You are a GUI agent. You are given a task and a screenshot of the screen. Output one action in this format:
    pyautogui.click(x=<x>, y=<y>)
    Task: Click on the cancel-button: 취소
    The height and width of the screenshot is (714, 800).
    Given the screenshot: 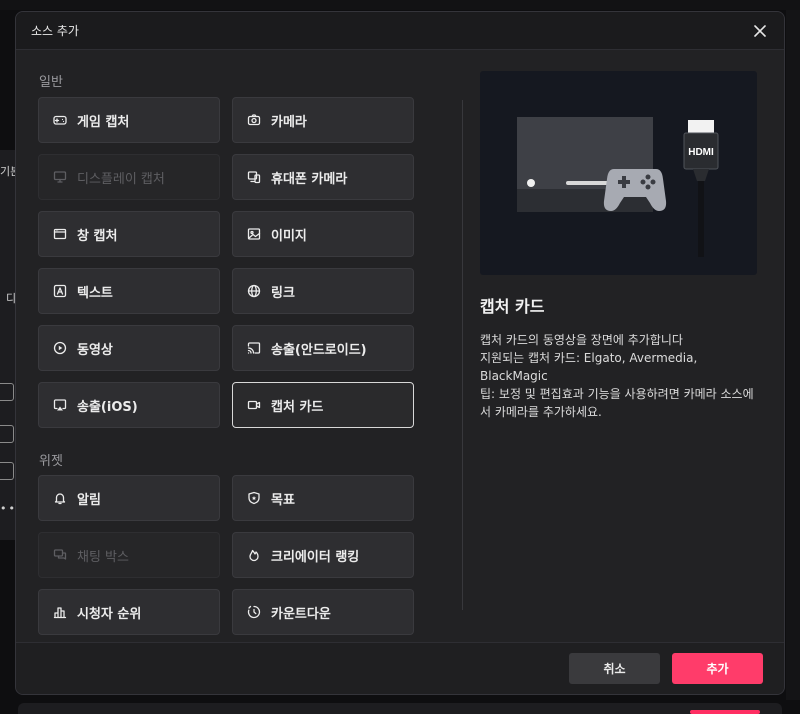 What is the action you would take?
    pyautogui.click(x=614, y=668)
    